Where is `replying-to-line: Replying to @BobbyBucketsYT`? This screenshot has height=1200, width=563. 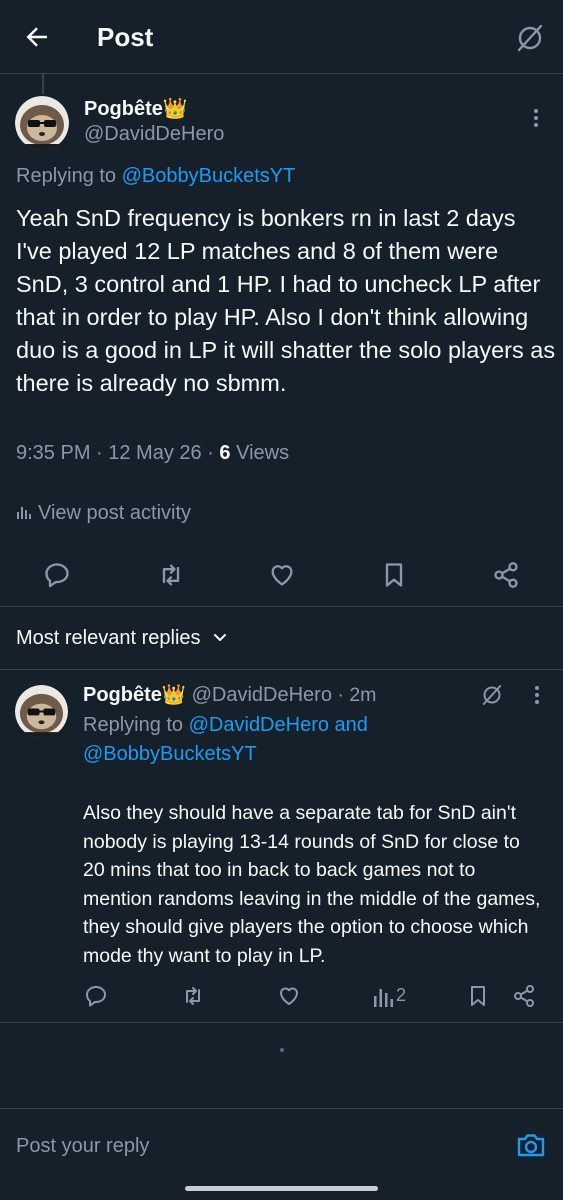
replying-to-line: Replying to @BobbyBucketsYT is located at coordinates (155, 176).